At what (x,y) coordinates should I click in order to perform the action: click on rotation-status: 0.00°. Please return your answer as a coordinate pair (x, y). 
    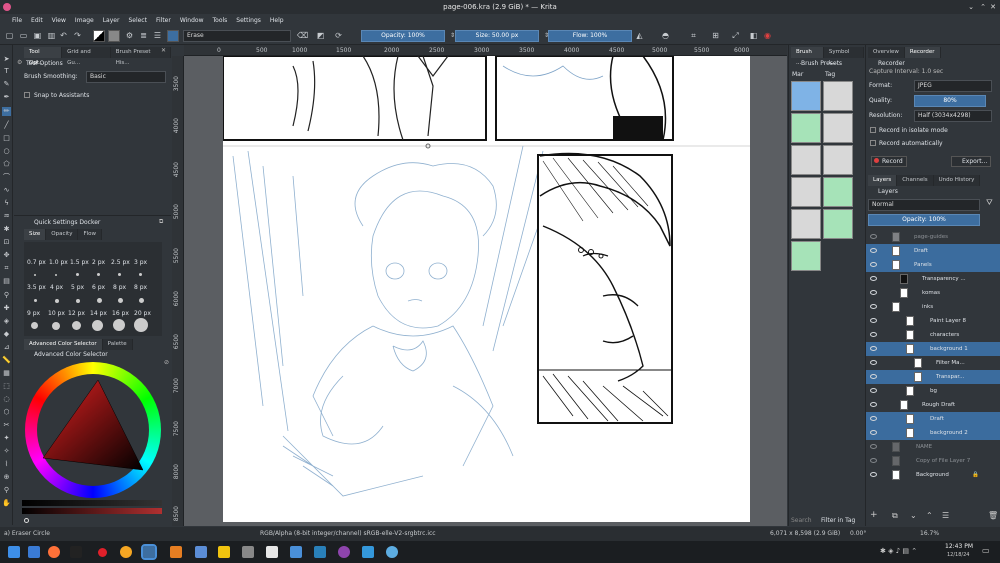
    Looking at the image, I should click on (858, 534).